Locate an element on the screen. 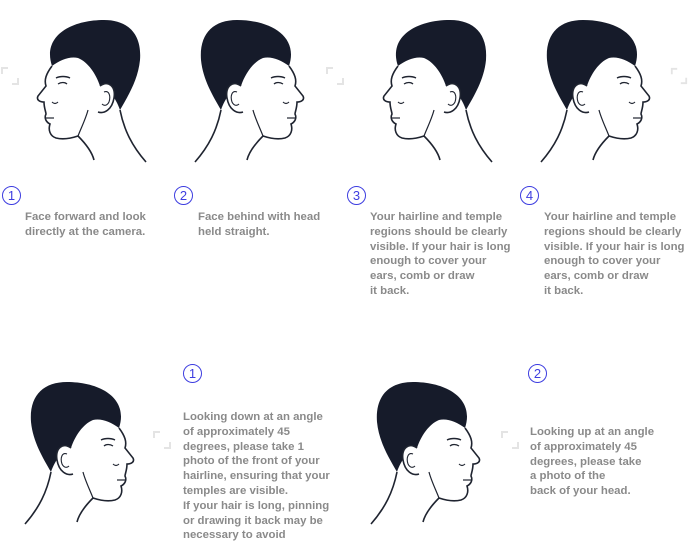  step-number-bottom-2: 2 is located at coordinates (537, 373).